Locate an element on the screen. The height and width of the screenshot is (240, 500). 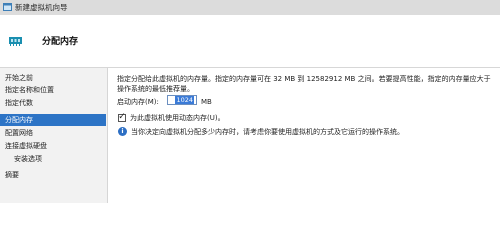
title-bar is located at coordinates (250, 8).